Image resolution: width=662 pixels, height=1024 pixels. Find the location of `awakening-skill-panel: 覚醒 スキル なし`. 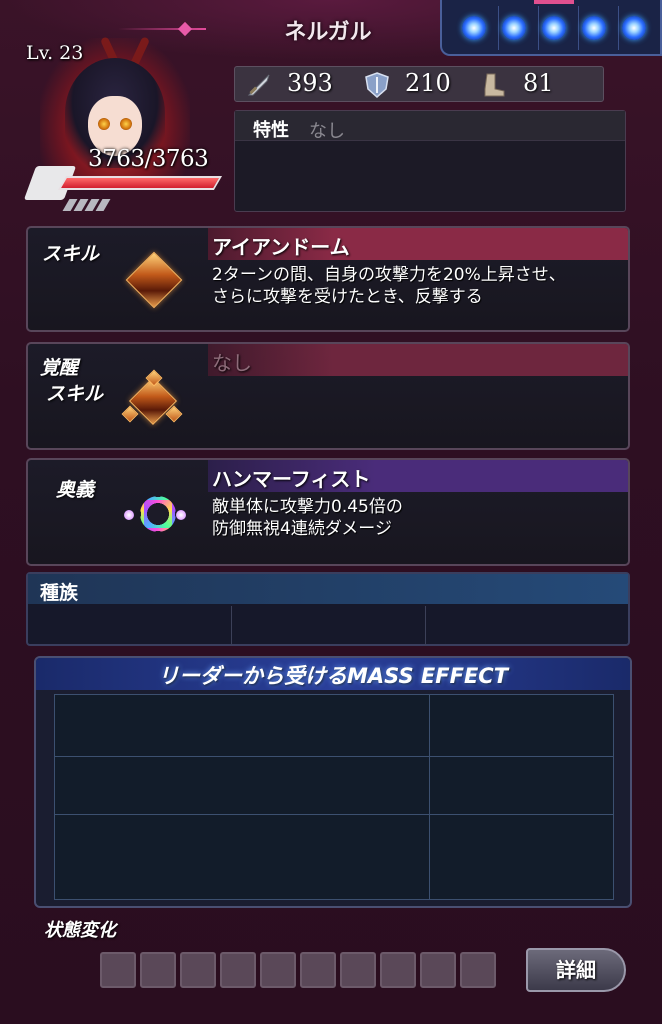

awakening-skill-panel: 覚醒 スキル なし is located at coordinates (328, 396).